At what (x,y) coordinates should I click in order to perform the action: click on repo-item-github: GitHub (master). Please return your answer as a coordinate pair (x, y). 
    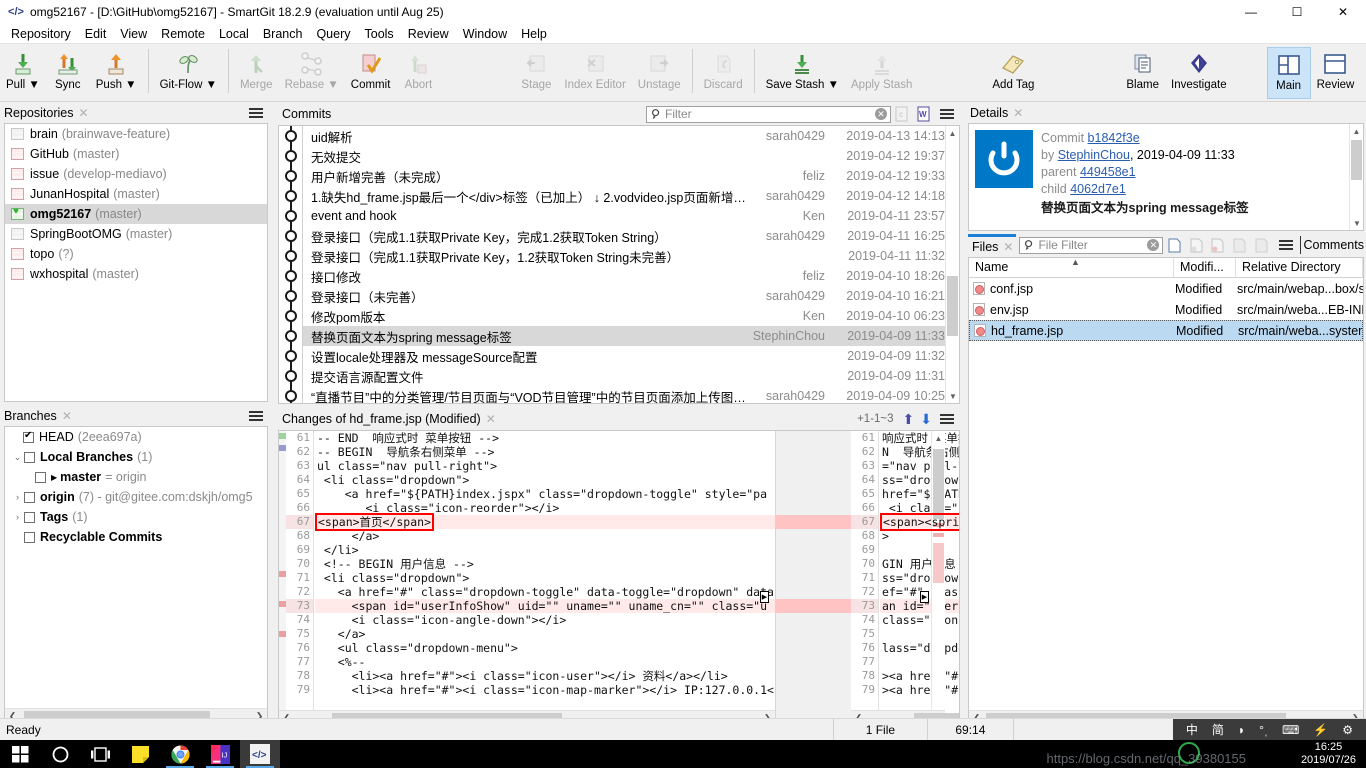
    Looking at the image, I should click on (136, 154).